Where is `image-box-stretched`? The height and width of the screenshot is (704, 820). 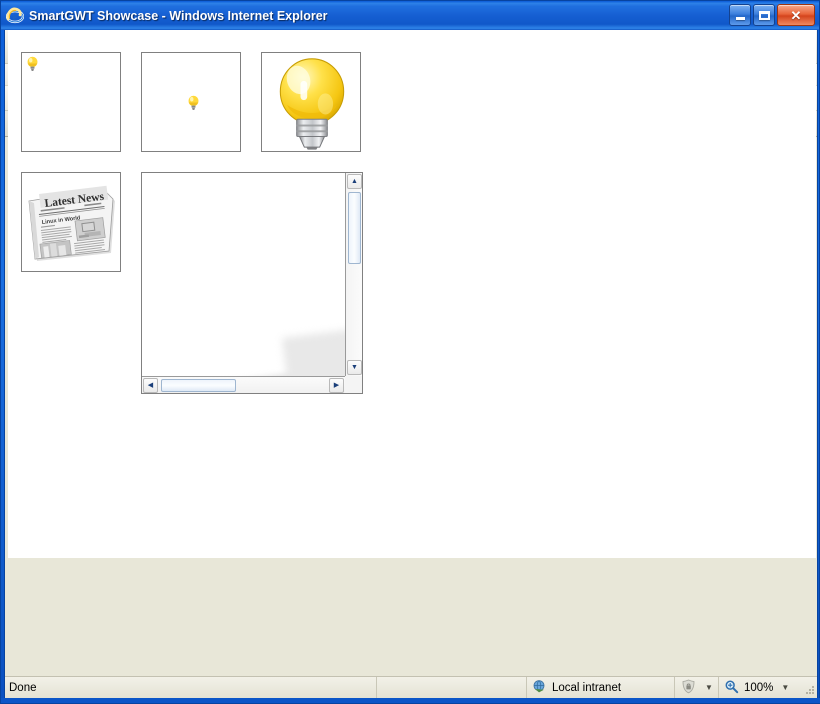 image-box-stretched is located at coordinates (311, 102).